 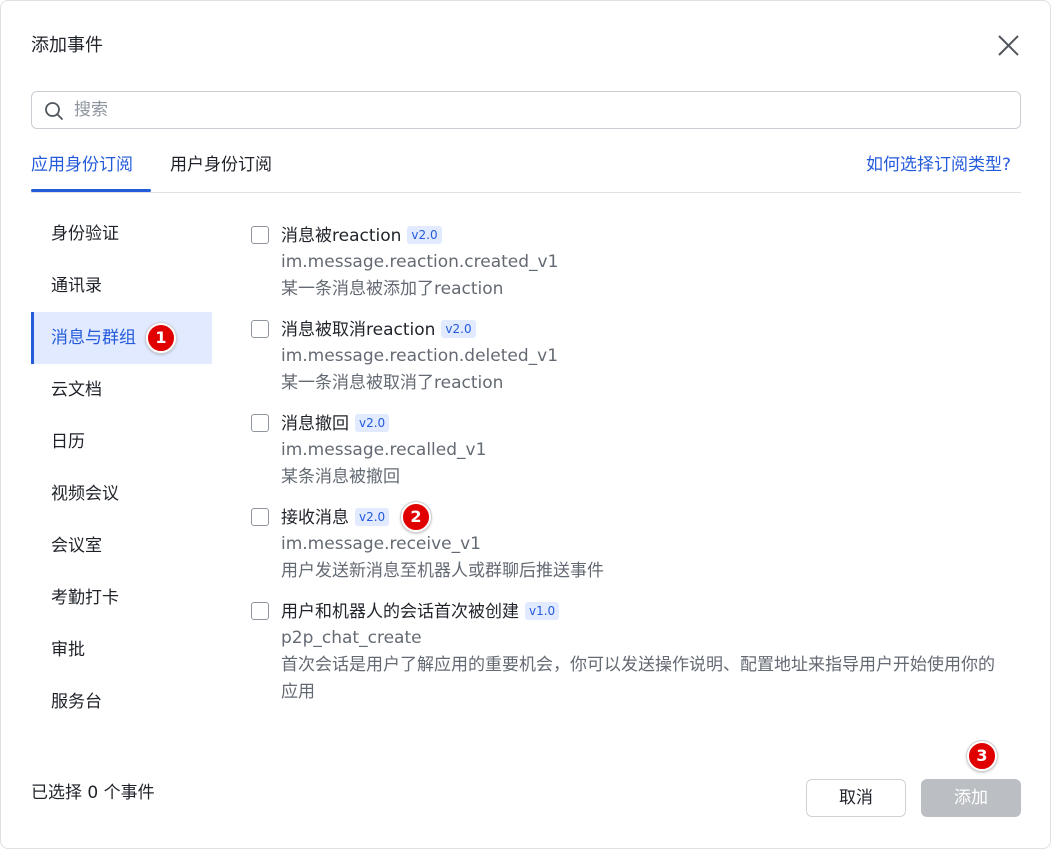 I want to click on sidebar-item-attendance: 考勤打卡, so click(x=121, y=598).